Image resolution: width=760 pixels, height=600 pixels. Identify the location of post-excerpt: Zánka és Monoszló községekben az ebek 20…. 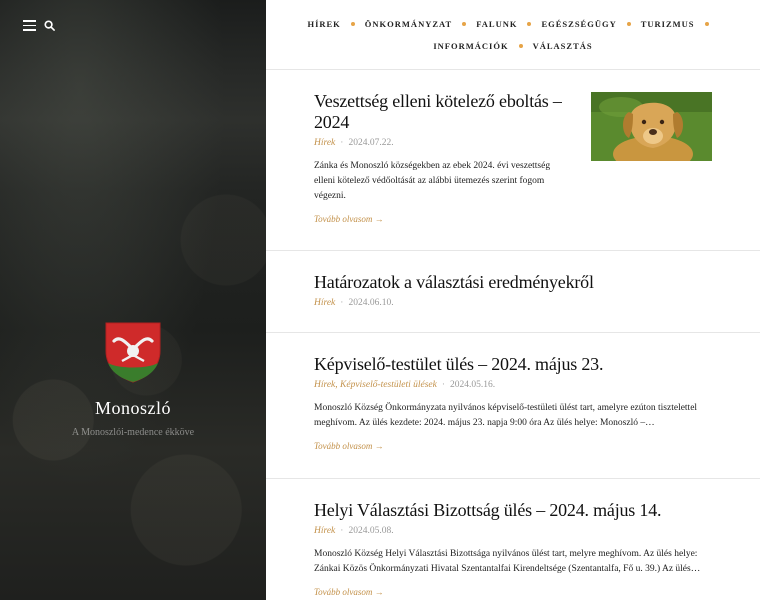
(432, 181).